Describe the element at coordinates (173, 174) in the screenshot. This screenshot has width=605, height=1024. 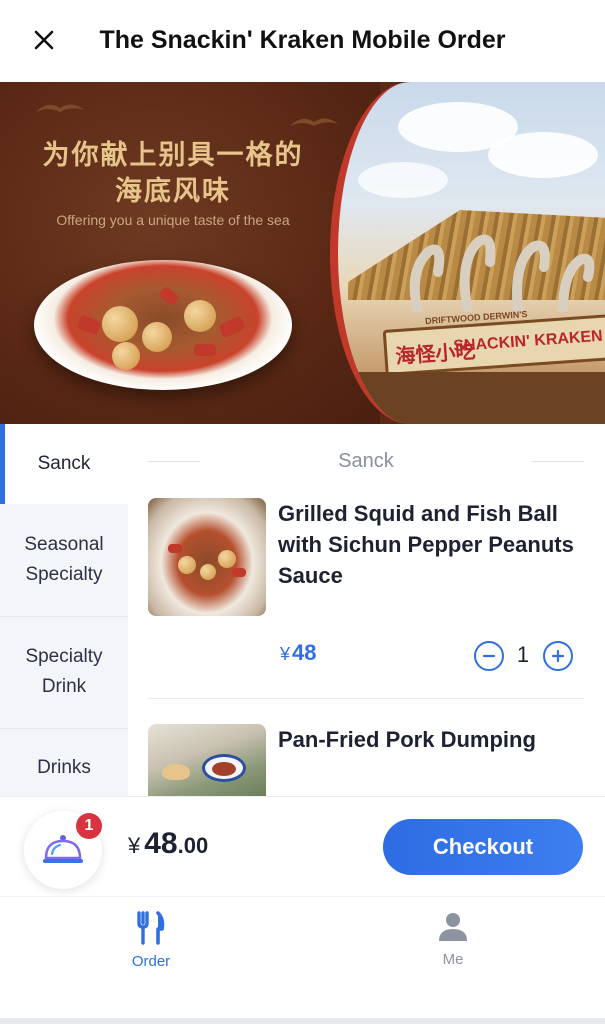
I see `banner-headline: 为你献上别具一格的 海底风味` at that location.